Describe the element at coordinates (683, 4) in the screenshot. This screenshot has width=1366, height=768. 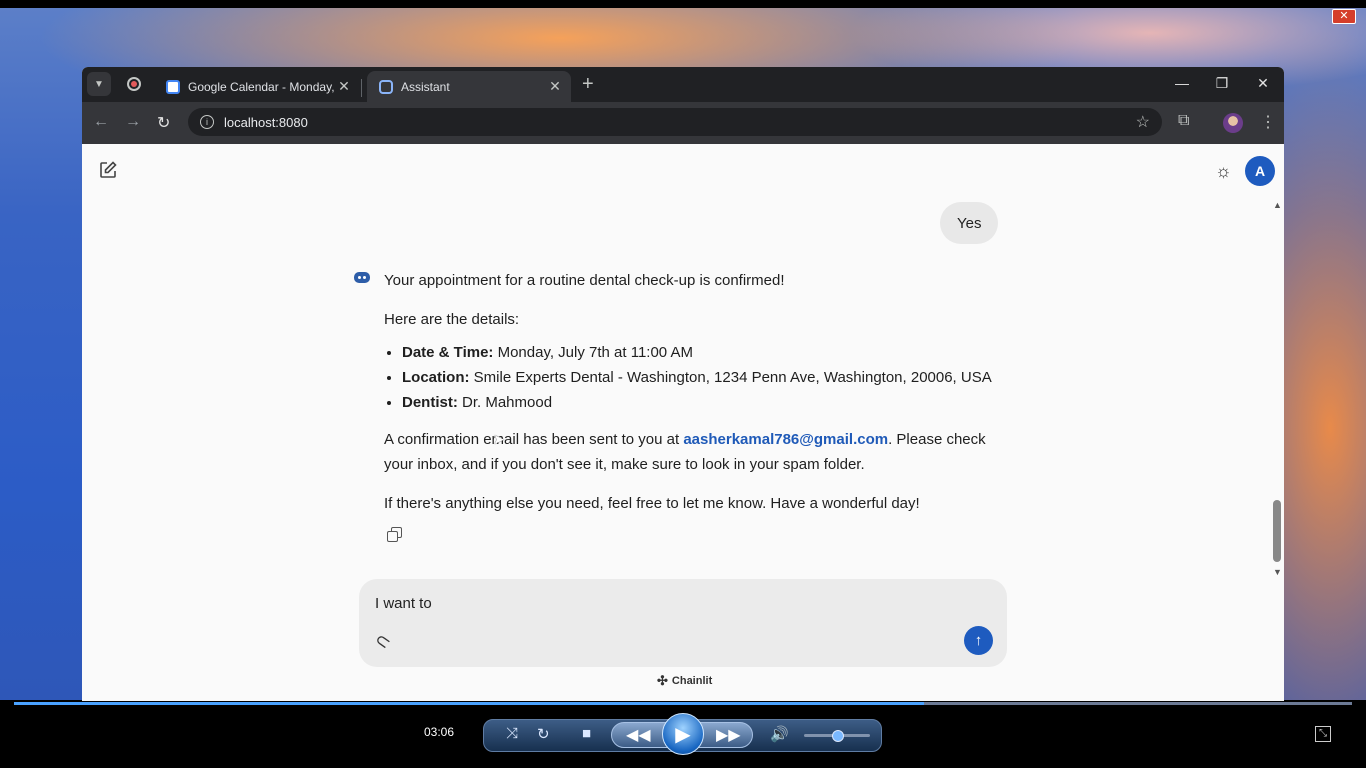
I see `top-strip` at that location.